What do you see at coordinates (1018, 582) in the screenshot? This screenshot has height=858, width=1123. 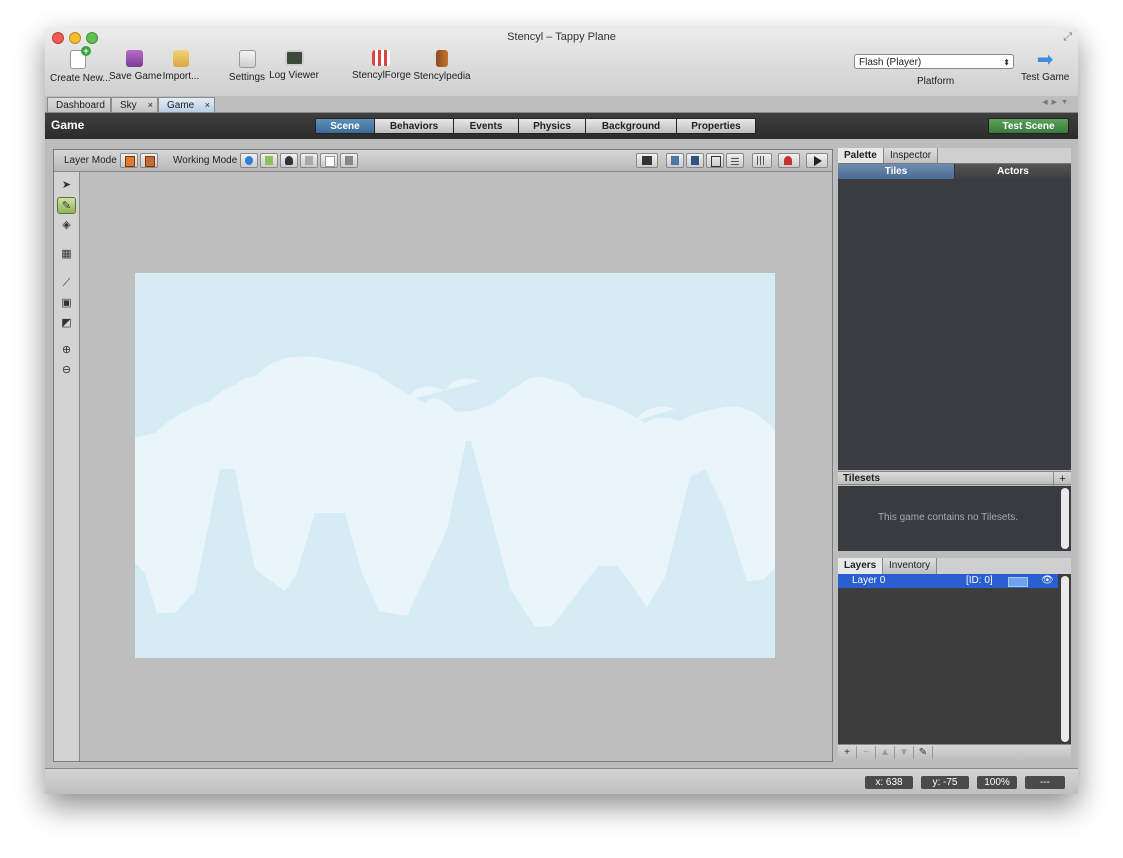 I see `layer-color-swatch` at bounding box center [1018, 582].